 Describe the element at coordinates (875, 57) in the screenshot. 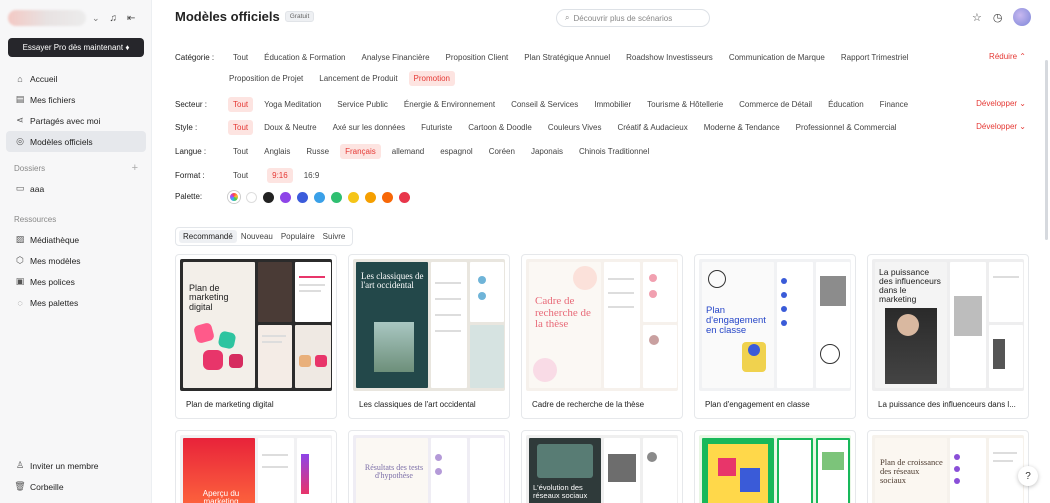

I see `category-chip: Rapport Trimestriel` at that location.